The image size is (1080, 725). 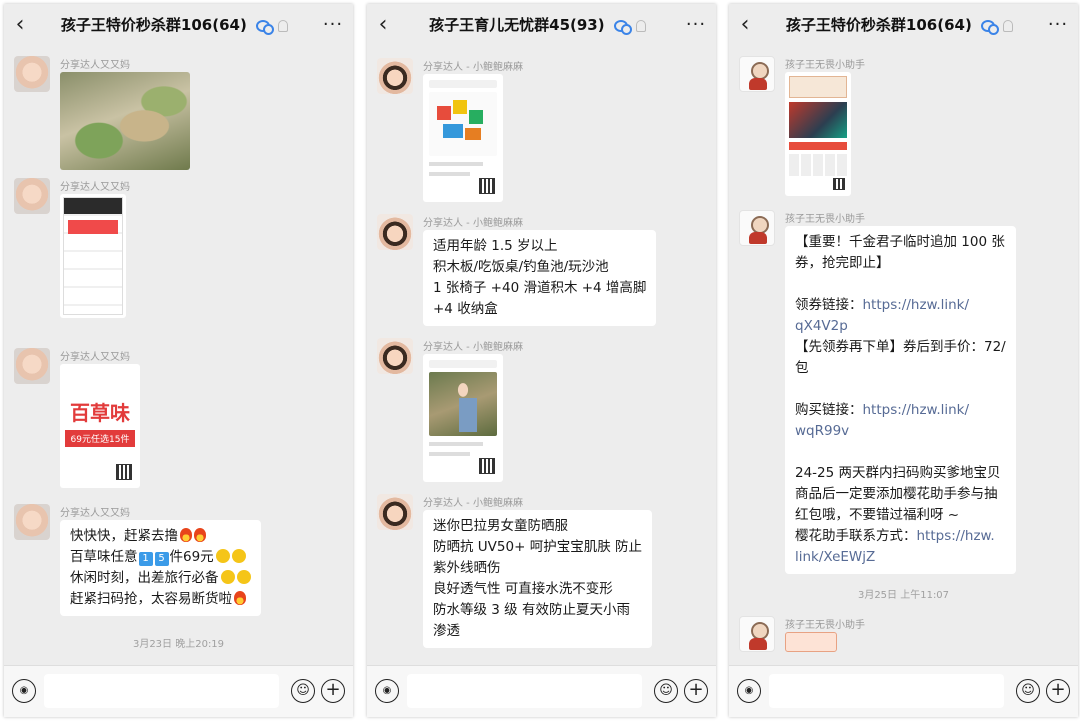 I want to click on message-line: 赶紧扫码抢，太容易断货啦, so click(x=151, y=599).